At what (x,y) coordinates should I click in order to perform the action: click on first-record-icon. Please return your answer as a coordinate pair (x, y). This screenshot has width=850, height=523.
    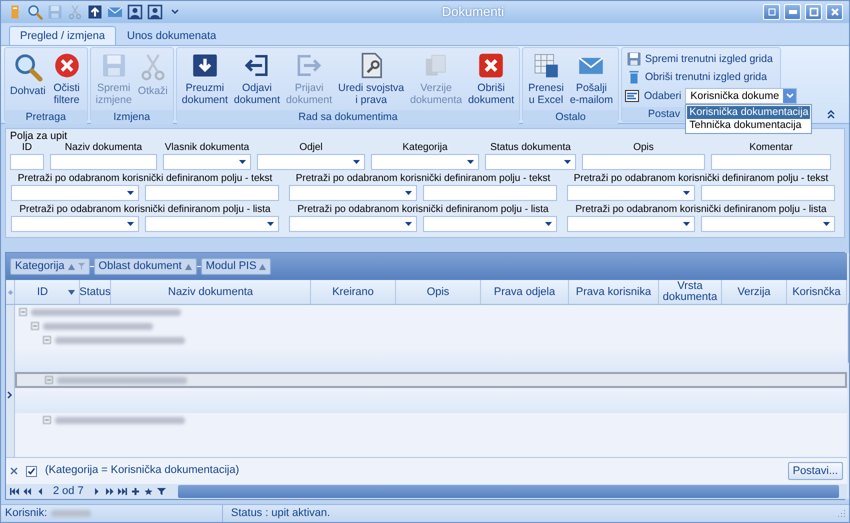
    Looking at the image, I should click on (14, 491).